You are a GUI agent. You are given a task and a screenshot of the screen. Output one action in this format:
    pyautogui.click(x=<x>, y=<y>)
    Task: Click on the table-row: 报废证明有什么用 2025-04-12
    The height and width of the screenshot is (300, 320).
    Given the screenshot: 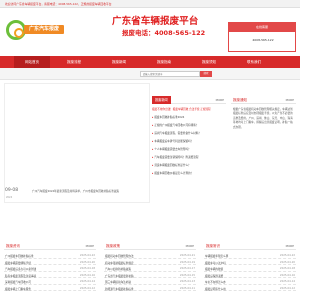 What is the action you would take?
    pyautogui.click(x=250, y=288)
    